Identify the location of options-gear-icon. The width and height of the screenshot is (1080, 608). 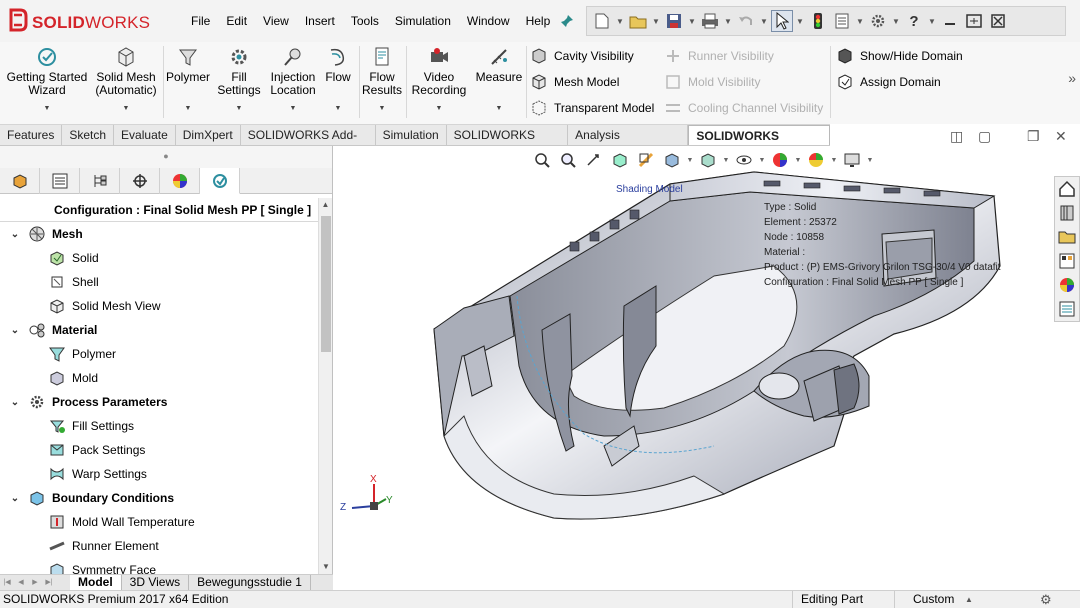
(878, 21).